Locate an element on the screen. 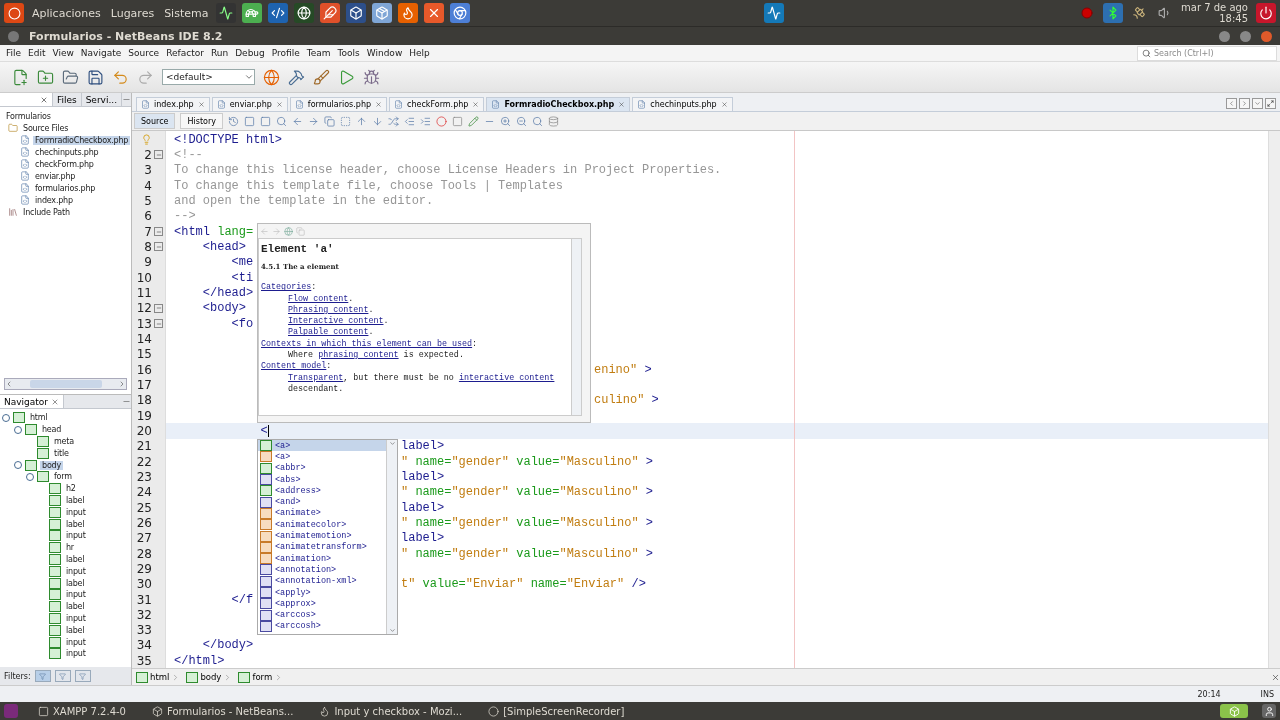 Image resolution: width=1280 pixels, height=720 pixels. editor-tab: chechinputs.php is located at coordinates (682, 104).